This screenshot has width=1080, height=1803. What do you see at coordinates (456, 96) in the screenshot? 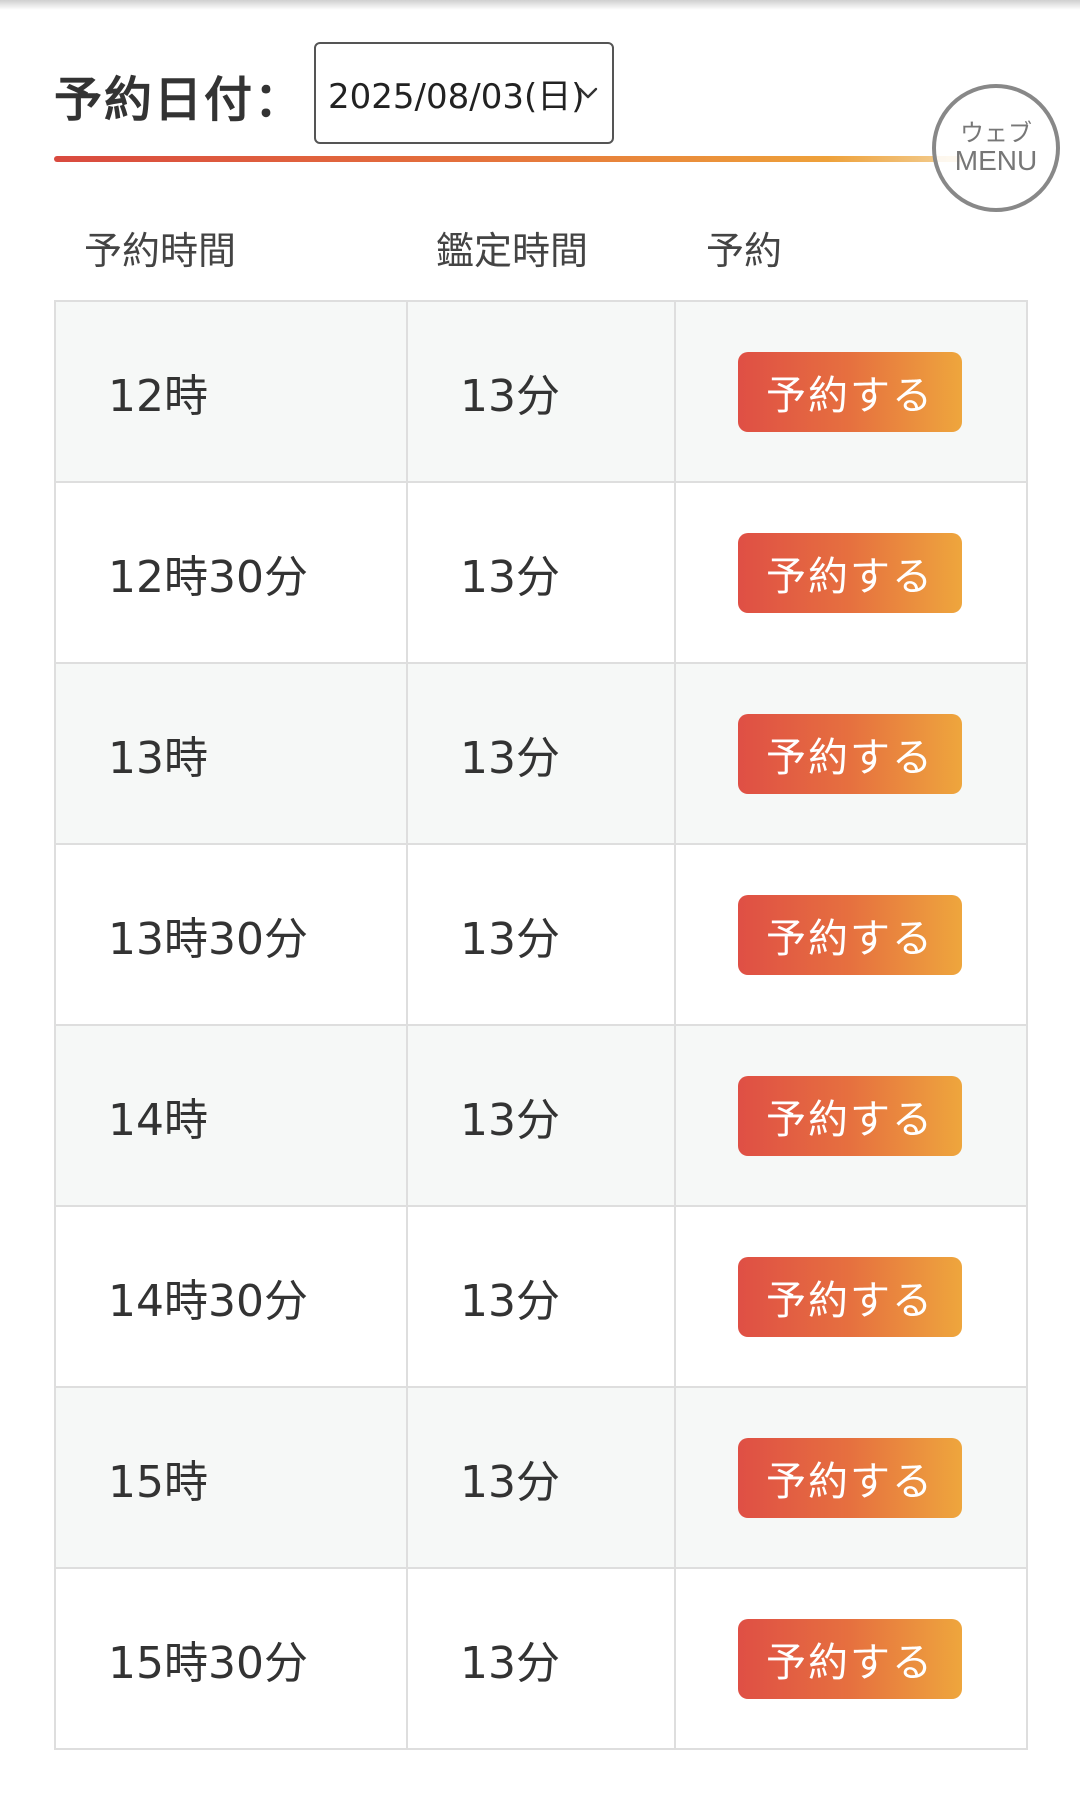
I see `date-select-value: 2025/08/03(日)` at bounding box center [456, 96].